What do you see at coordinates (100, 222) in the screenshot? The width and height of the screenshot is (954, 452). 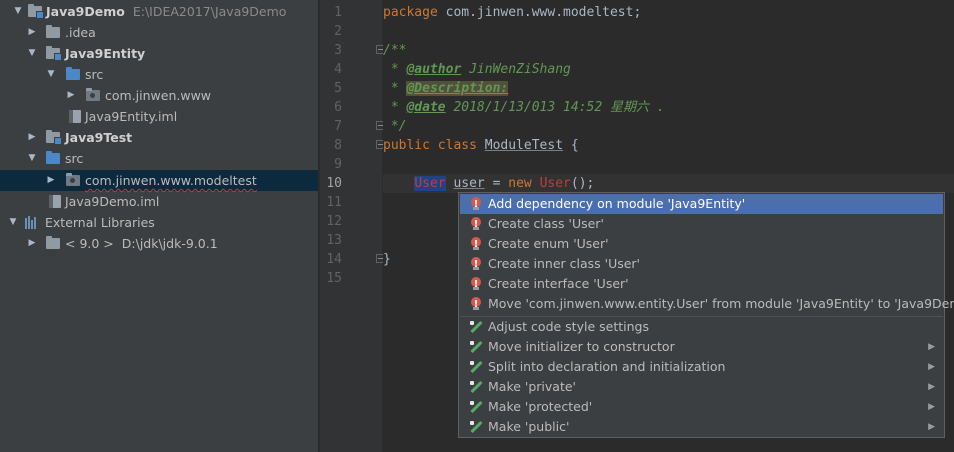 I see `tree-label-external-libraries: External Libraries` at bounding box center [100, 222].